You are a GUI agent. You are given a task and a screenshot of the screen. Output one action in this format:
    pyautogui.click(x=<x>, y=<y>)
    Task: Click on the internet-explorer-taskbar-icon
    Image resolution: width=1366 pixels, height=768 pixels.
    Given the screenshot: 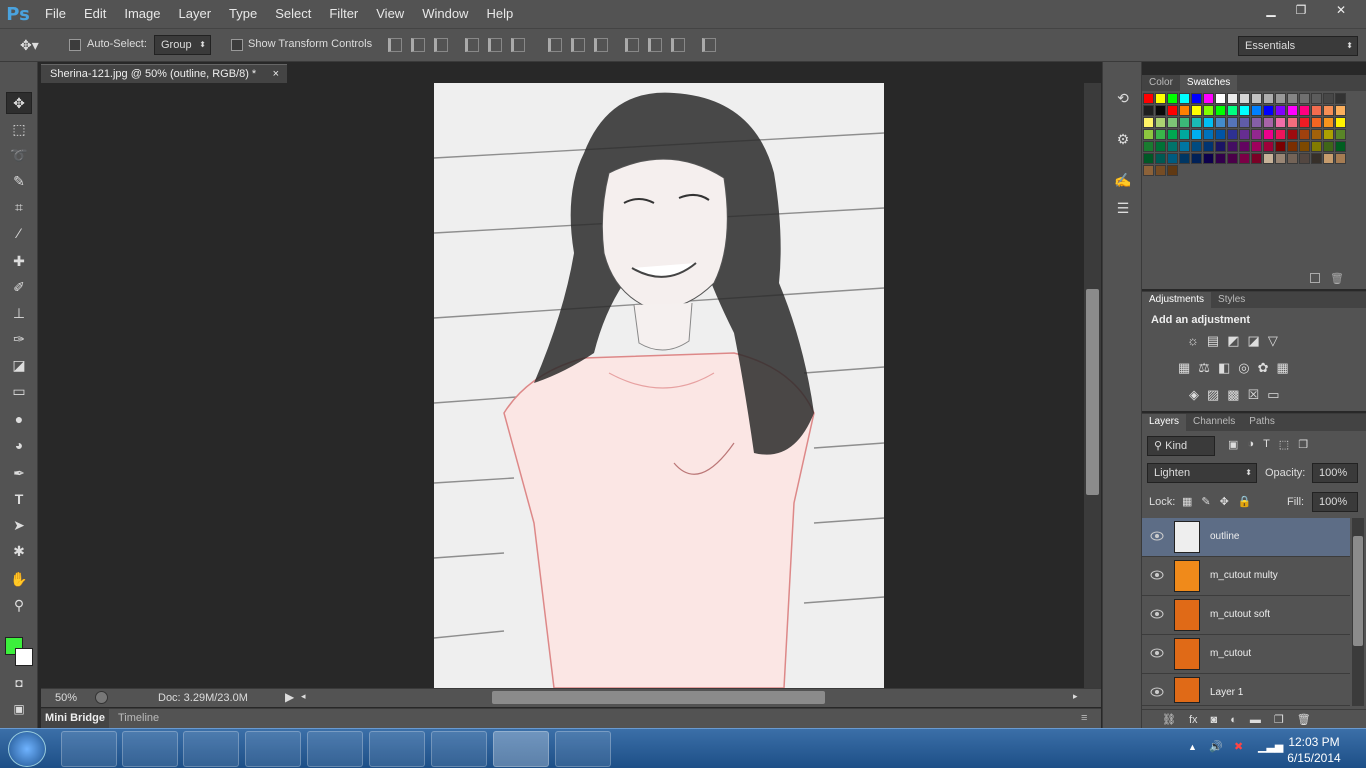 What is the action you would take?
    pyautogui.click(x=150, y=749)
    